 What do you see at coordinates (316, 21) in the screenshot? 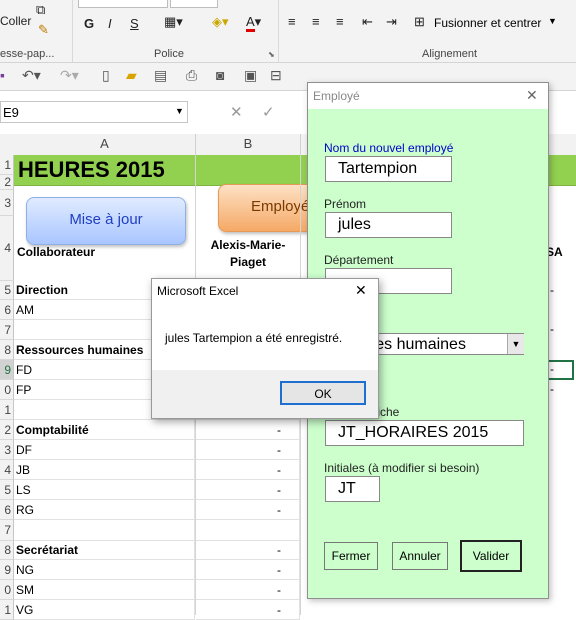
I see `align-center-icon: ≡` at bounding box center [316, 21].